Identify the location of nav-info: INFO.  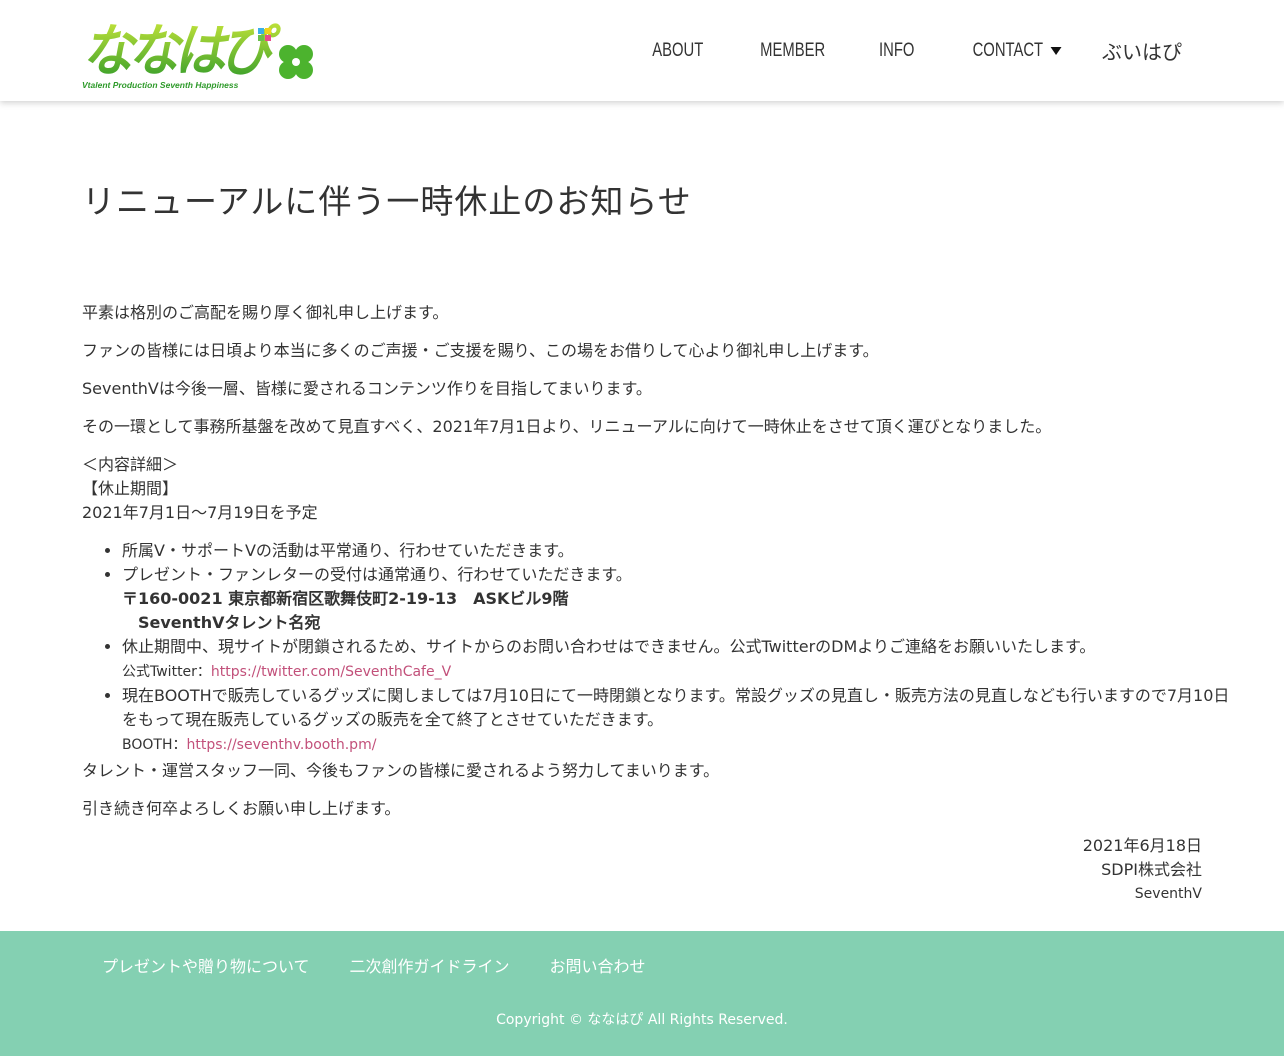
(896, 51).